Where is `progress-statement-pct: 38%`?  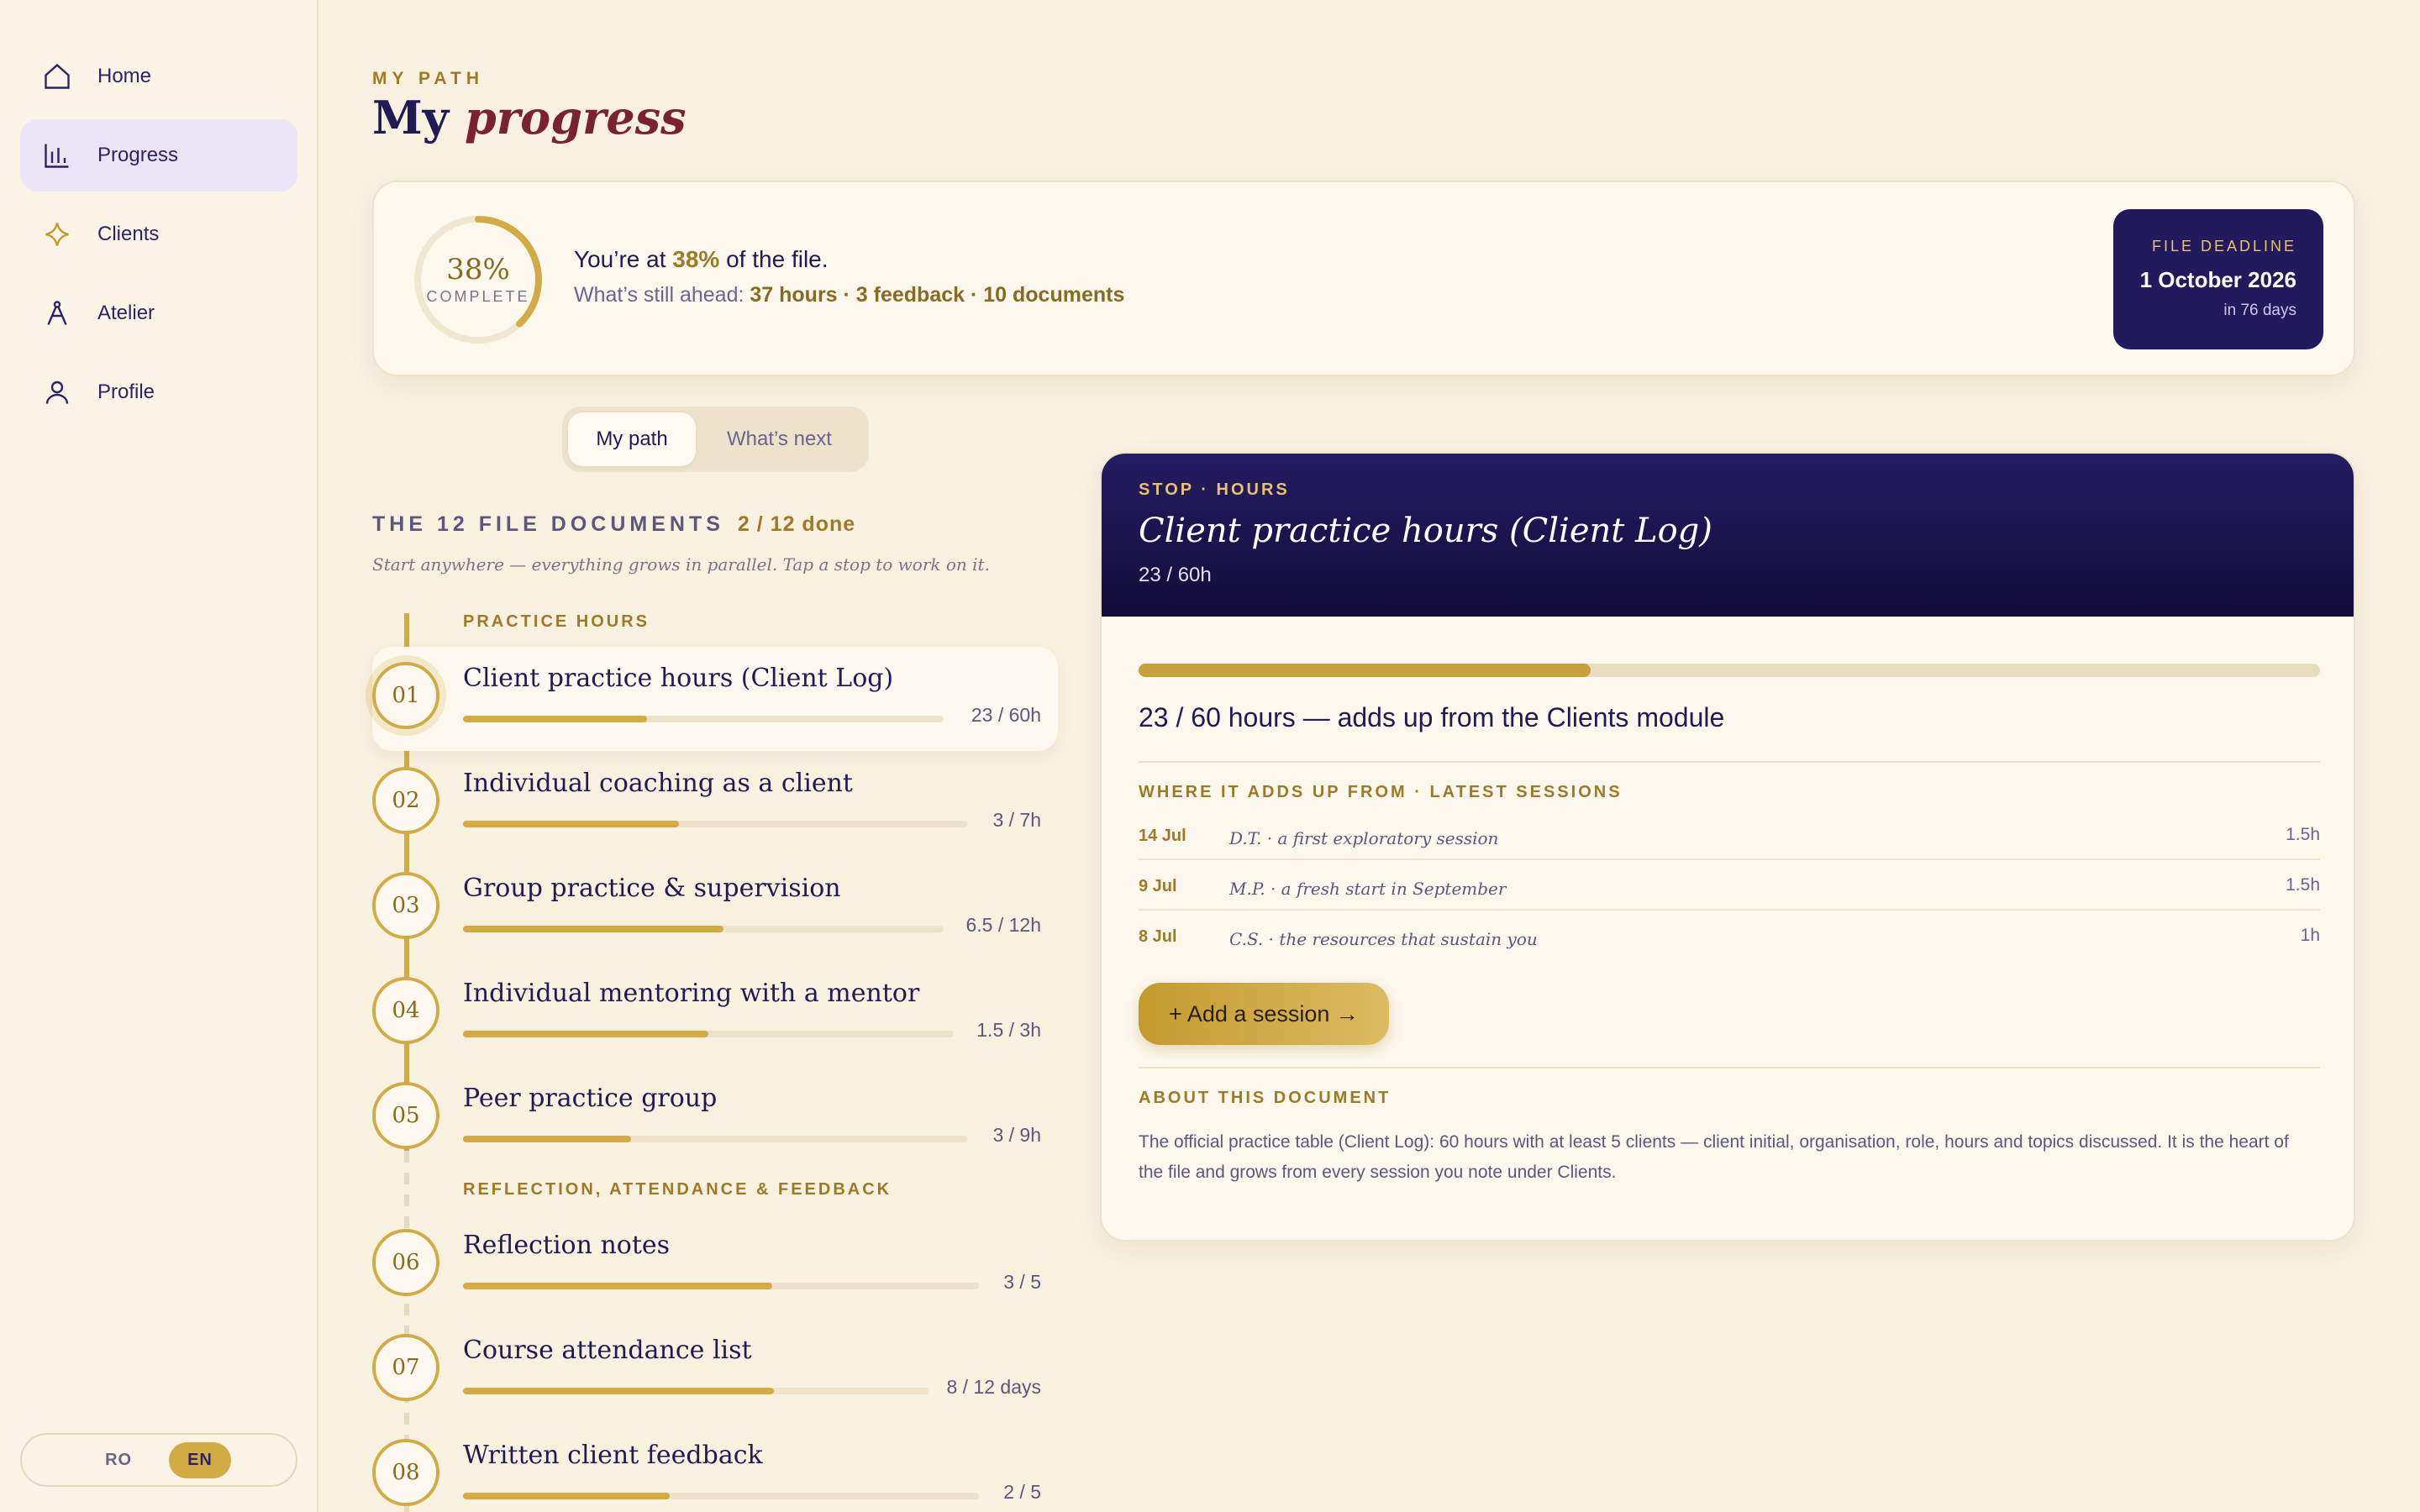
progress-statement-pct: 38% is located at coordinates (696, 259).